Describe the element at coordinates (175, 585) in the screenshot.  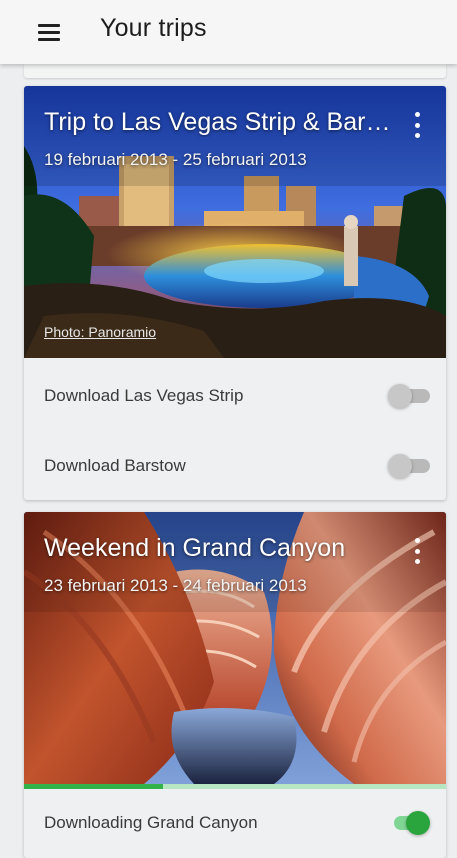
I see `trip-dates: 23 februari 2013 - 24 februari 2013` at that location.